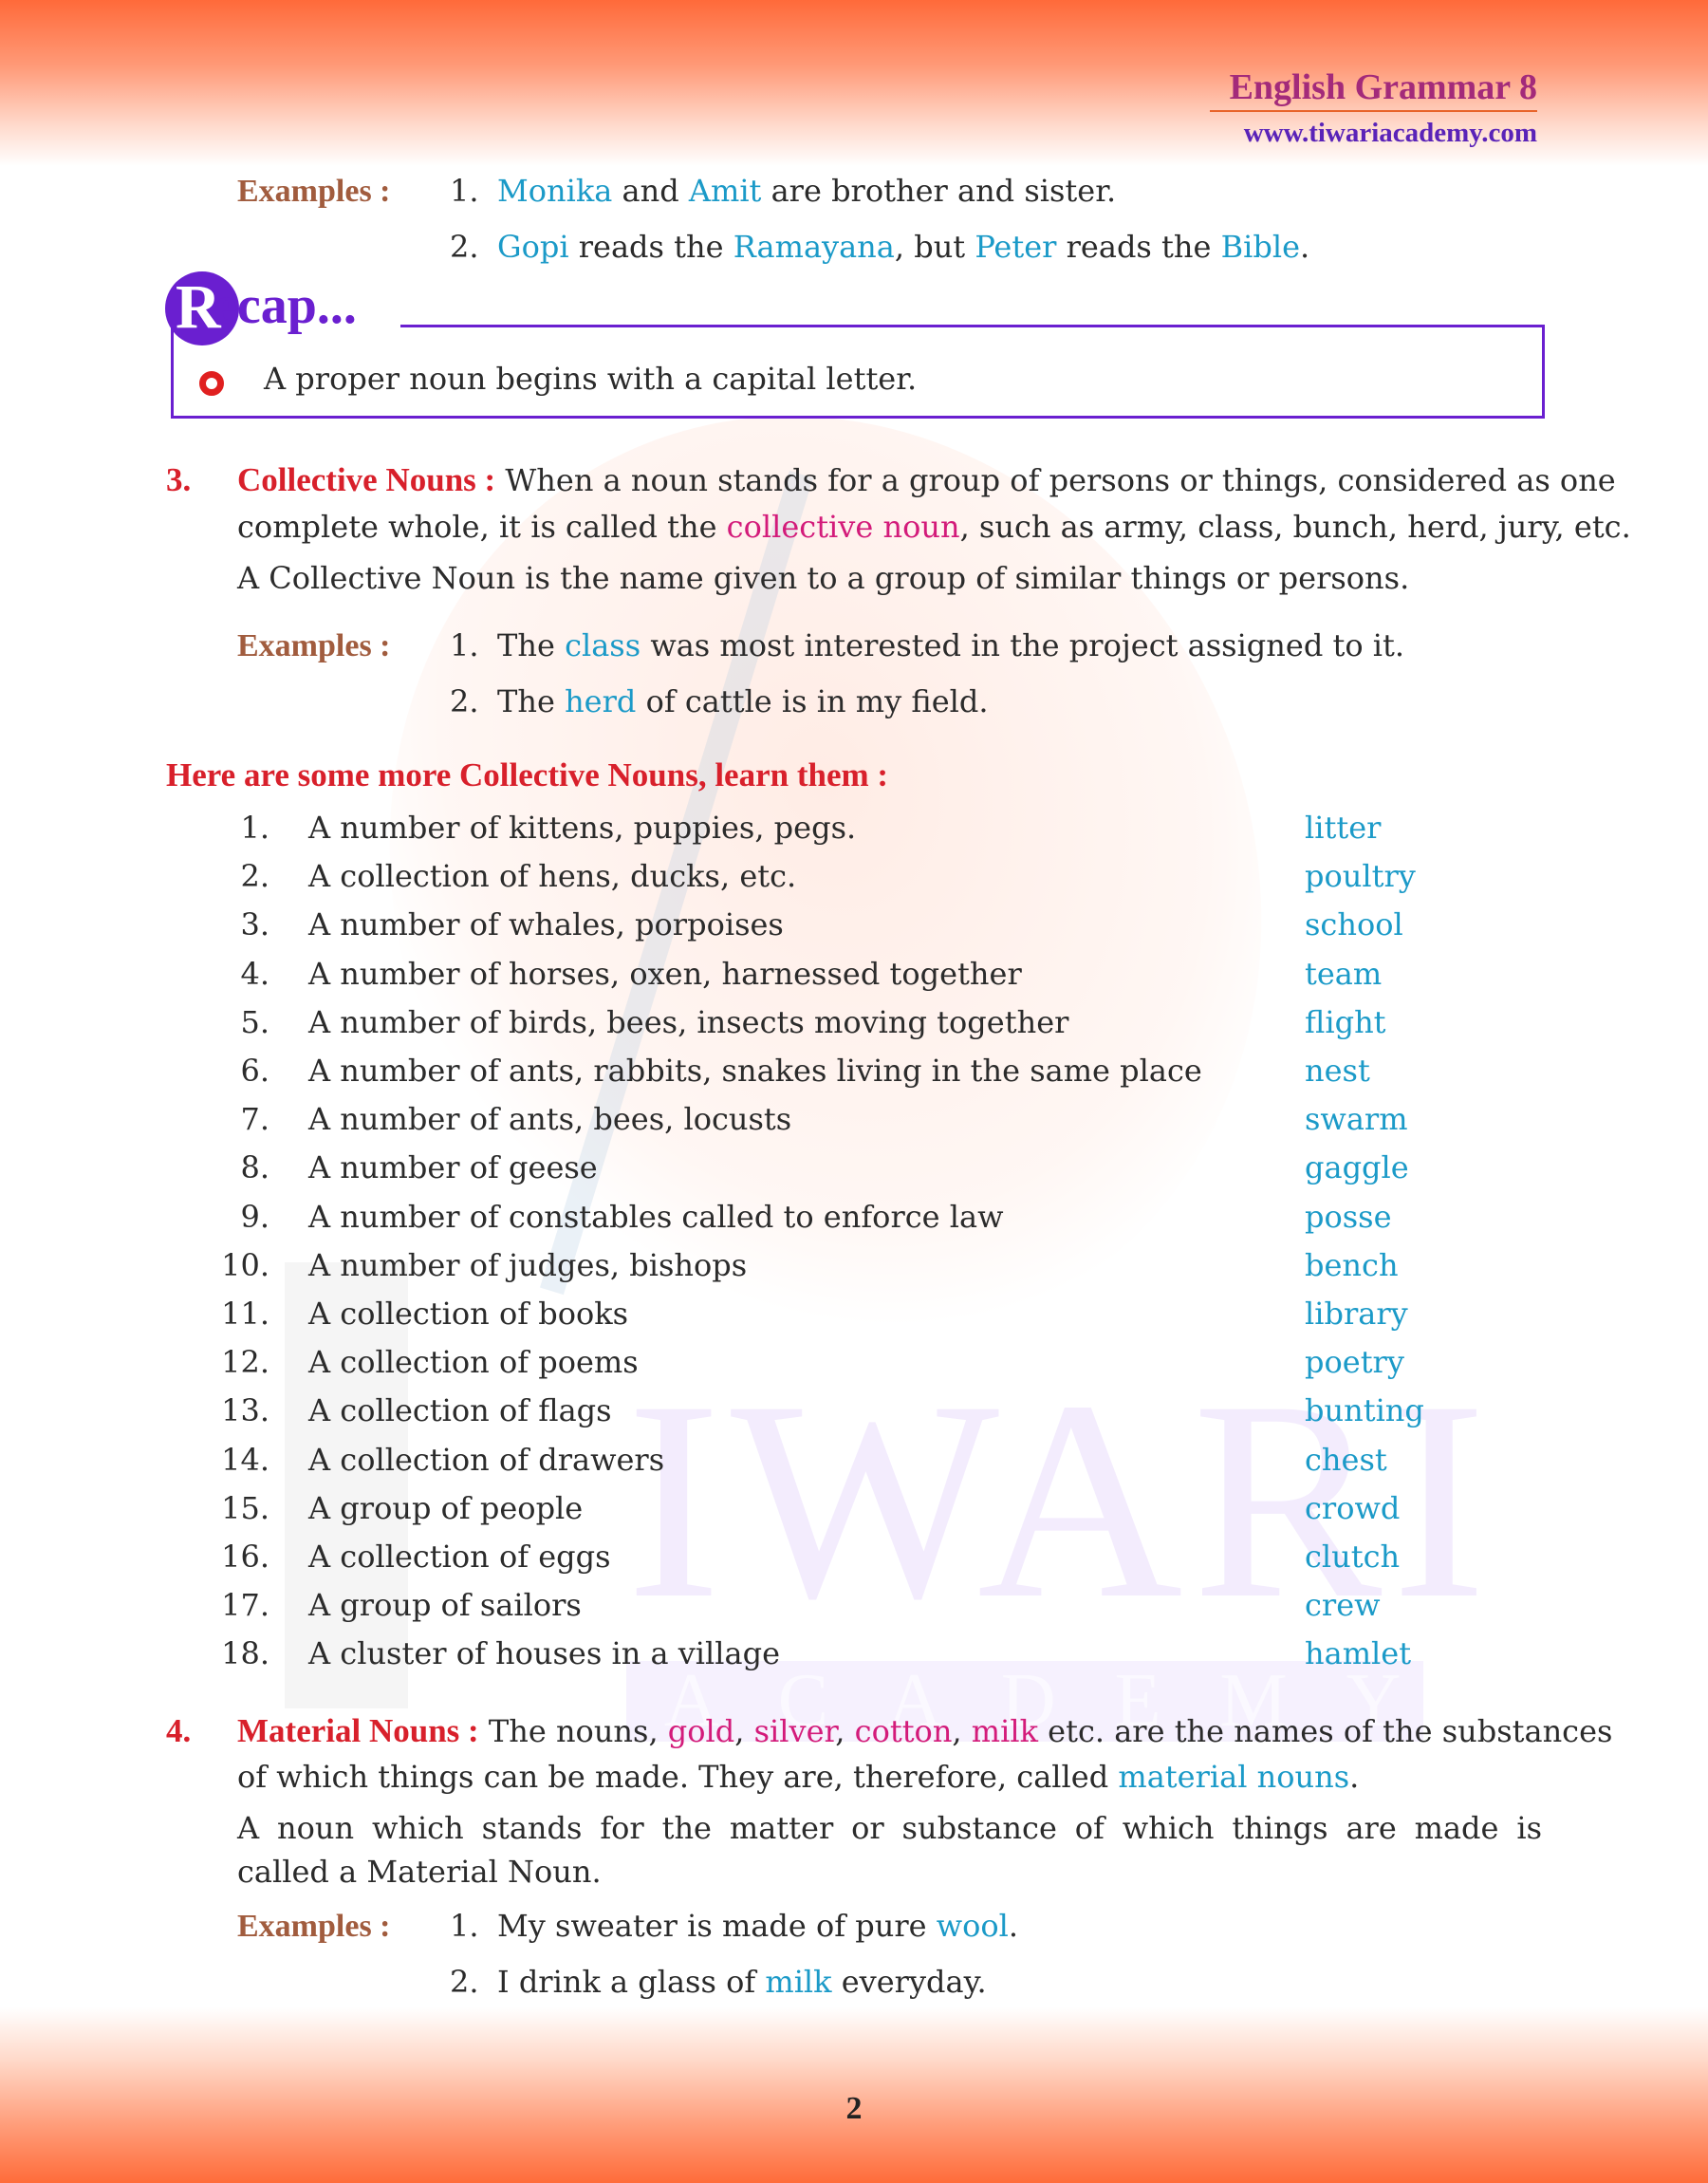 The height and width of the screenshot is (2183, 1708). I want to click on list-item-number: 11., so click(245, 1314).